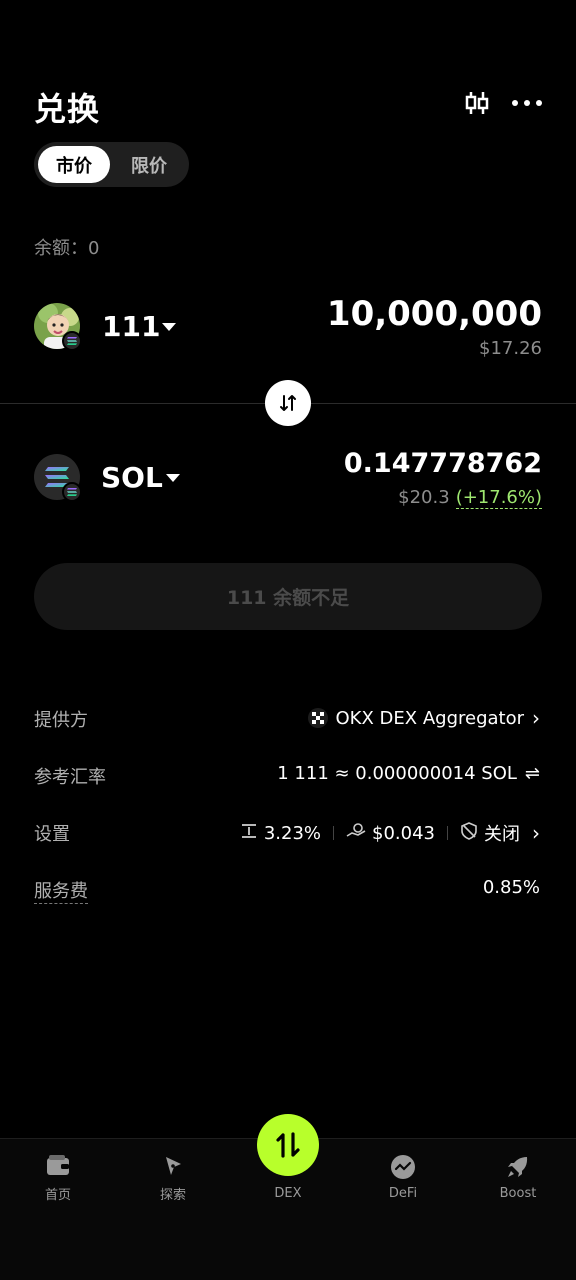 This screenshot has height=1280, width=576. What do you see at coordinates (131, 326) in the screenshot?
I see `from-token-symbol: 111` at bounding box center [131, 326].